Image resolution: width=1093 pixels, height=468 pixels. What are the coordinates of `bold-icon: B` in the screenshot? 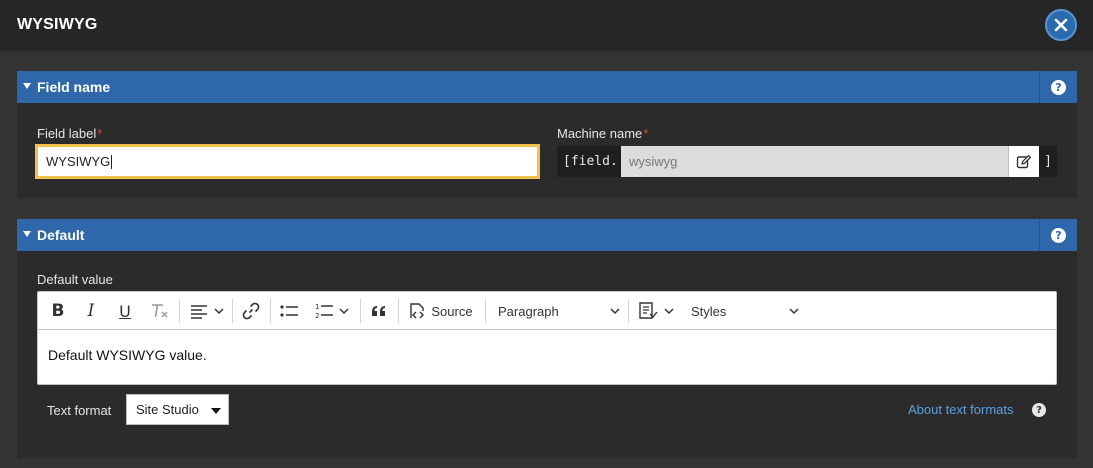 It's located at (58, 311).